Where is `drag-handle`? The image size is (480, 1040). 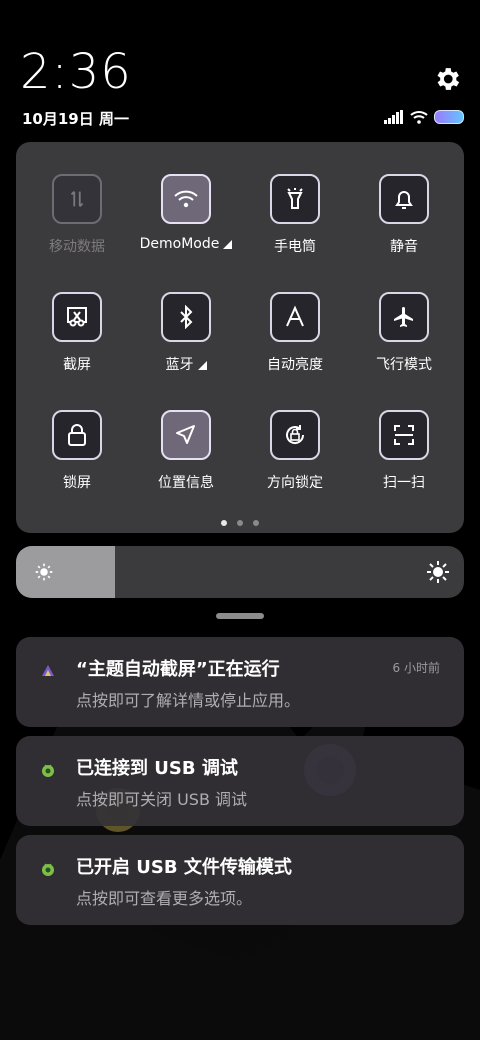
drag-handle is located at coordinates (240, 616).